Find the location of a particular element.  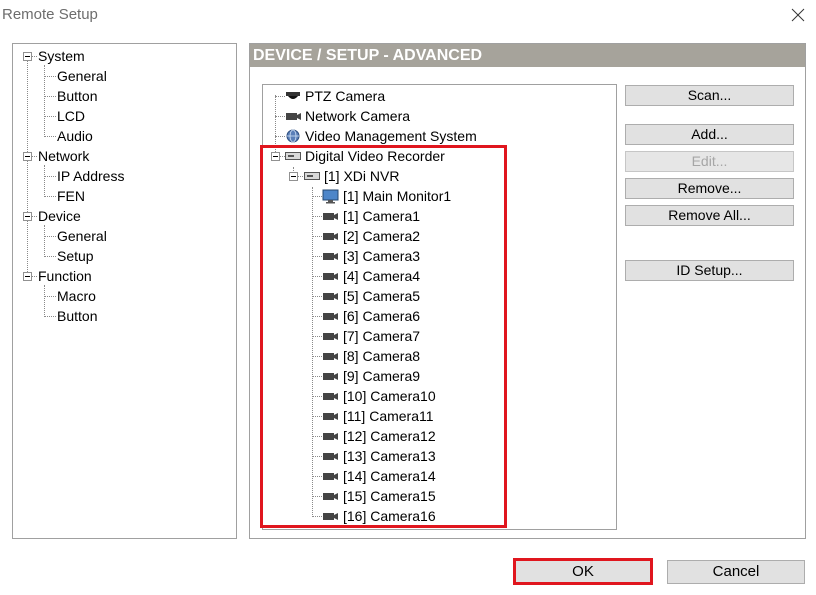

nav-item-label: Network is located at coordinates (64, 156).